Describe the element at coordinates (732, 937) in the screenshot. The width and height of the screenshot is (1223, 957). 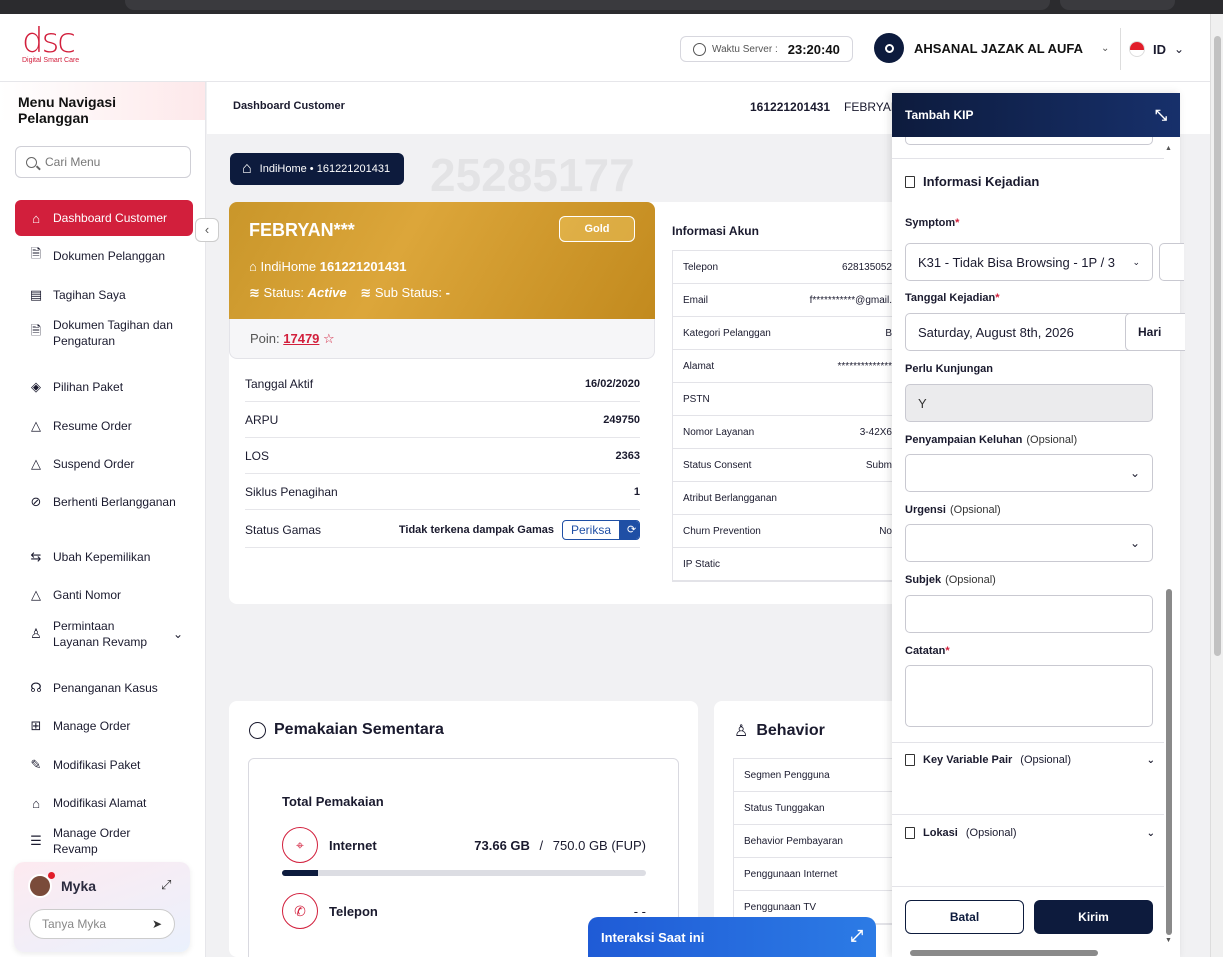
I see `interaksi-panel-bar: Interaksi Saat ini ⤢` at that location.